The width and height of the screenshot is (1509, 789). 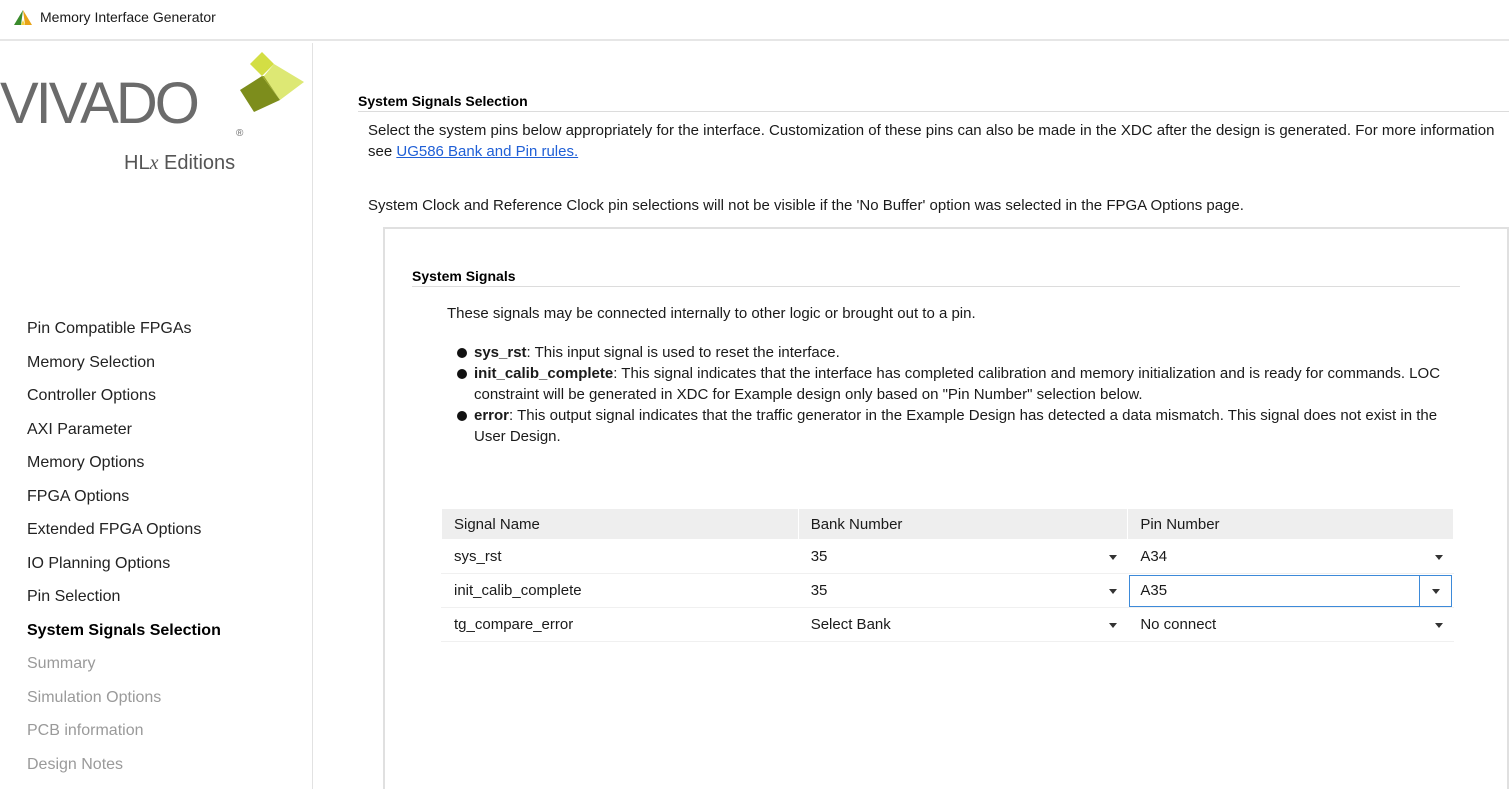 What do you see at coordinates (443, 101) in the screenshot?
I see `page-title: System Signals Selection` at bounding box center [443, 101].